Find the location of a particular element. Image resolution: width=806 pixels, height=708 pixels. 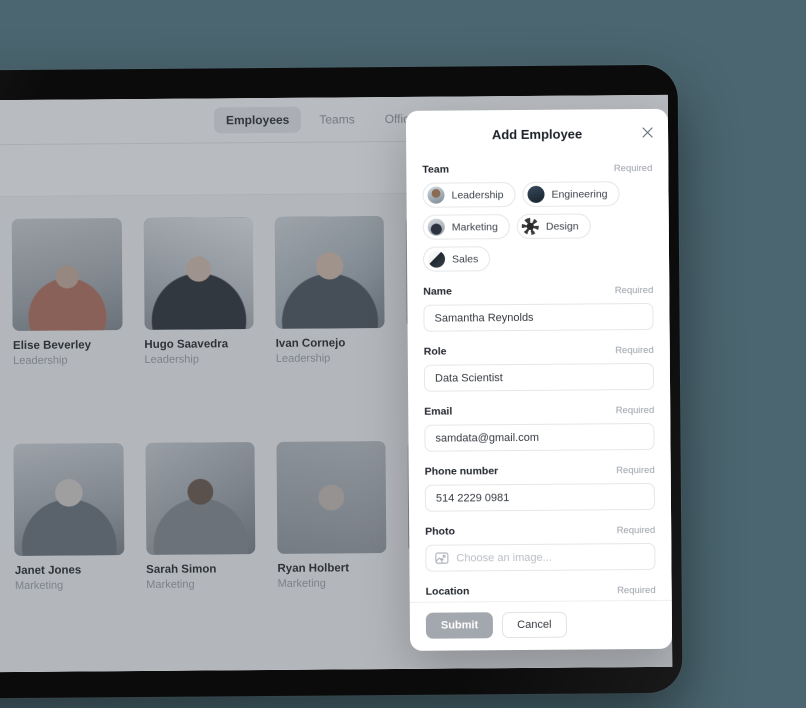

field-label-email: Email is located at coordinates (438, 411).